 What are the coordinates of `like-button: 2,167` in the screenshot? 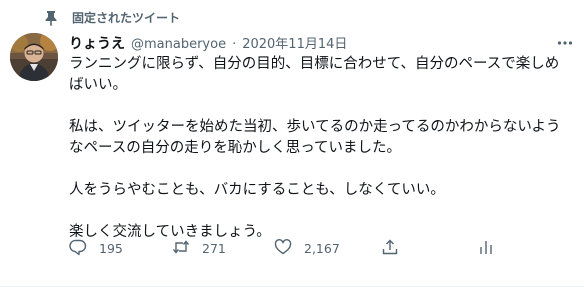 It's located at (307, 248).